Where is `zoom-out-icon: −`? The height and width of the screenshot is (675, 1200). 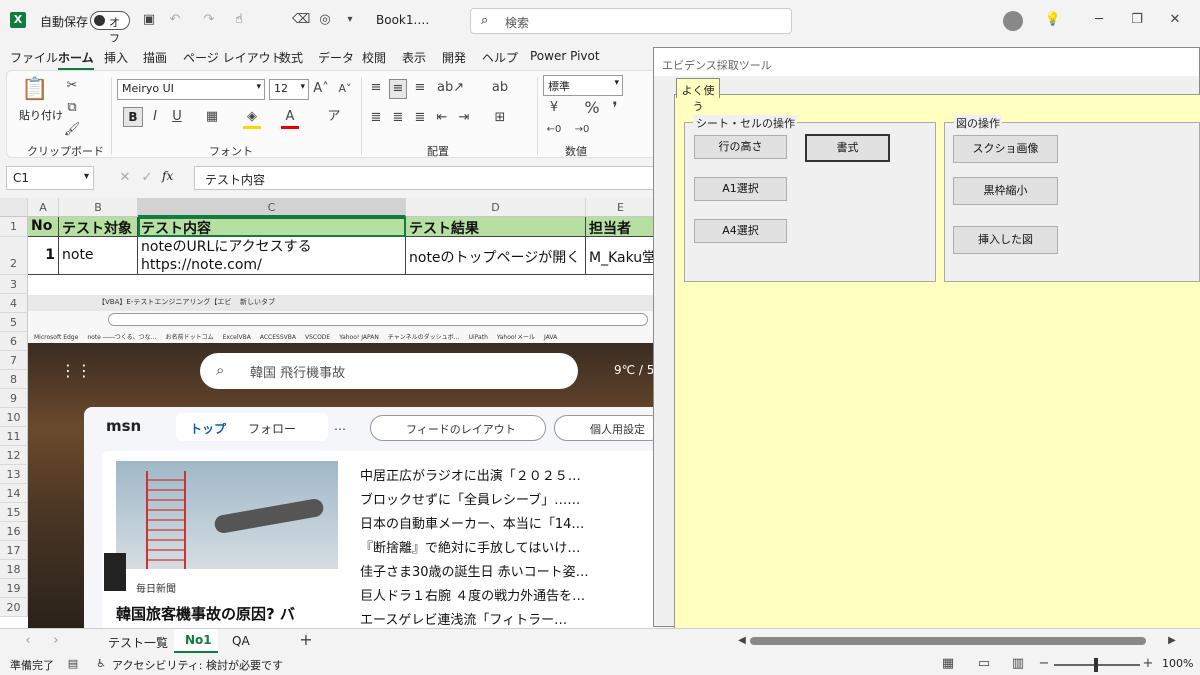
zoom-out-icon: − is located at coordinates (1044, 664).